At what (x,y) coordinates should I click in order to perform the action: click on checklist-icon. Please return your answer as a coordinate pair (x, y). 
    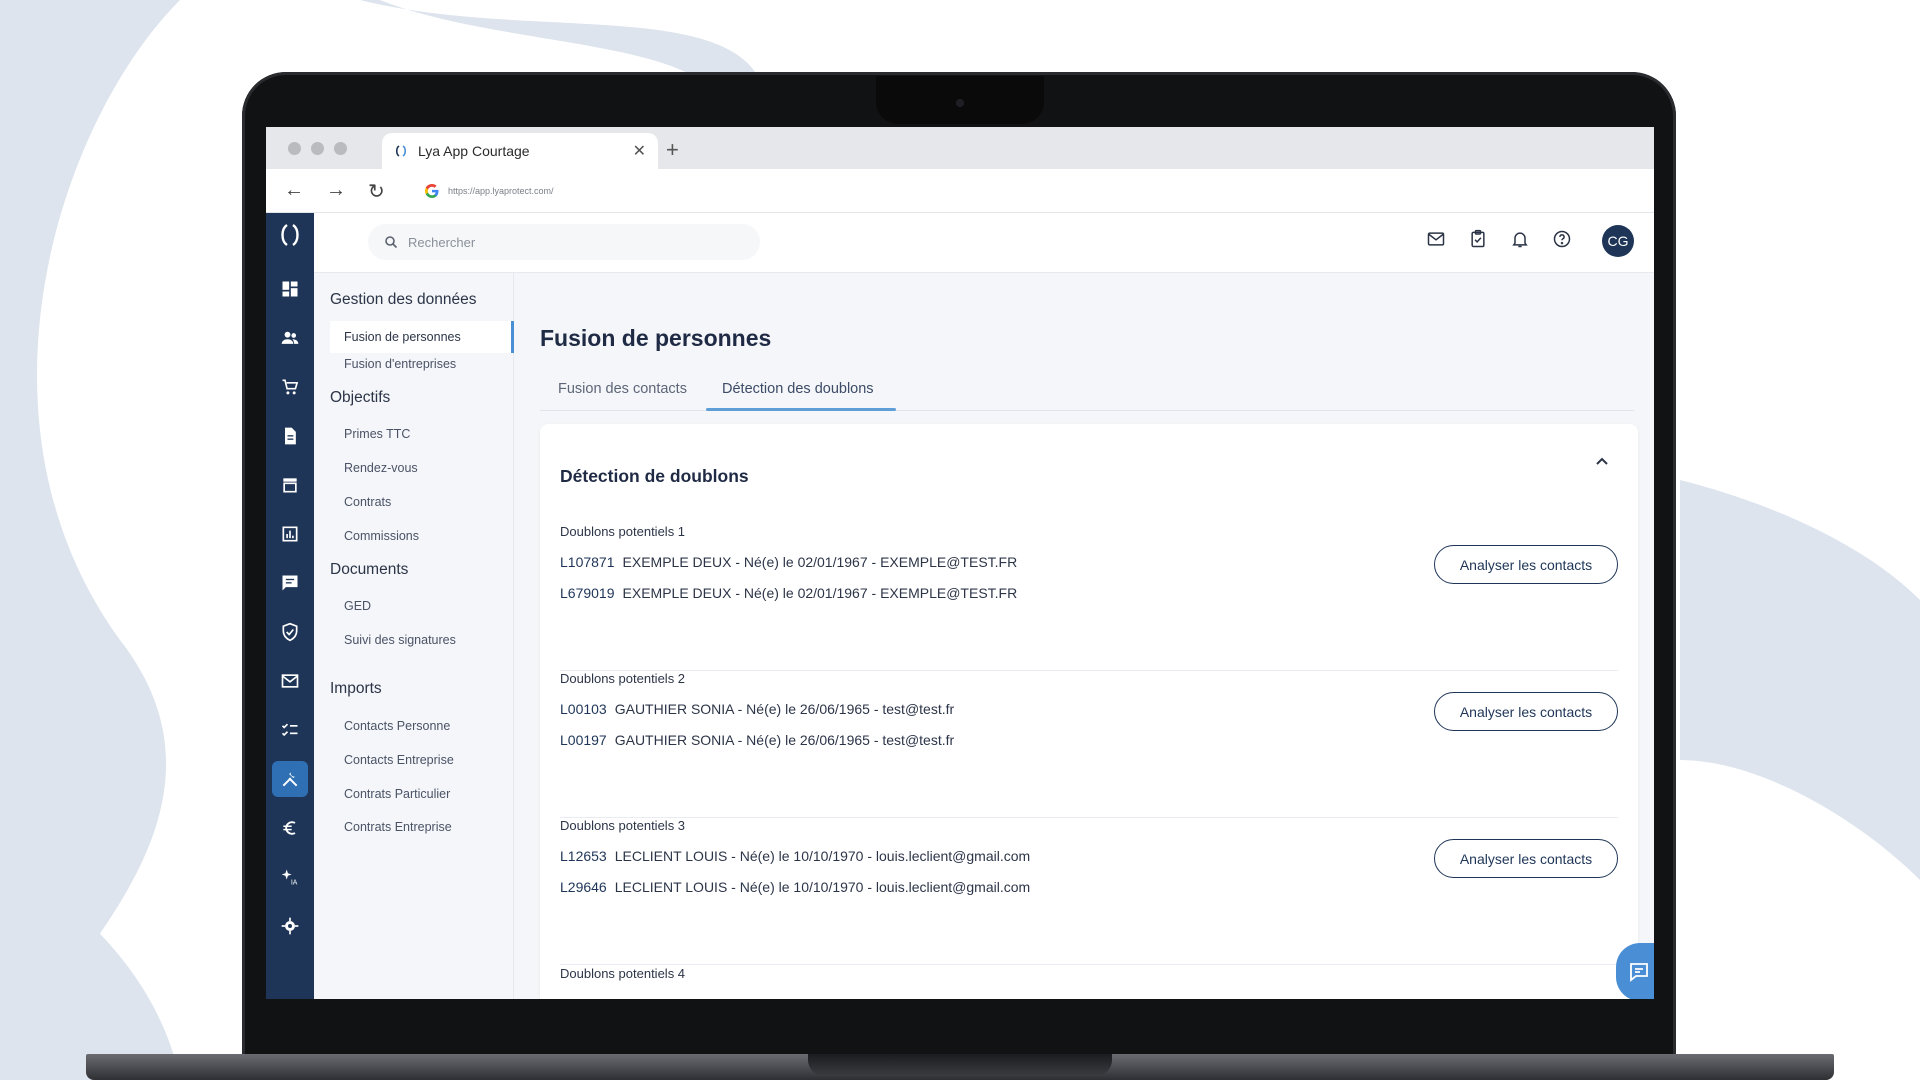
    Looking at the image, I should click on (290, 730).